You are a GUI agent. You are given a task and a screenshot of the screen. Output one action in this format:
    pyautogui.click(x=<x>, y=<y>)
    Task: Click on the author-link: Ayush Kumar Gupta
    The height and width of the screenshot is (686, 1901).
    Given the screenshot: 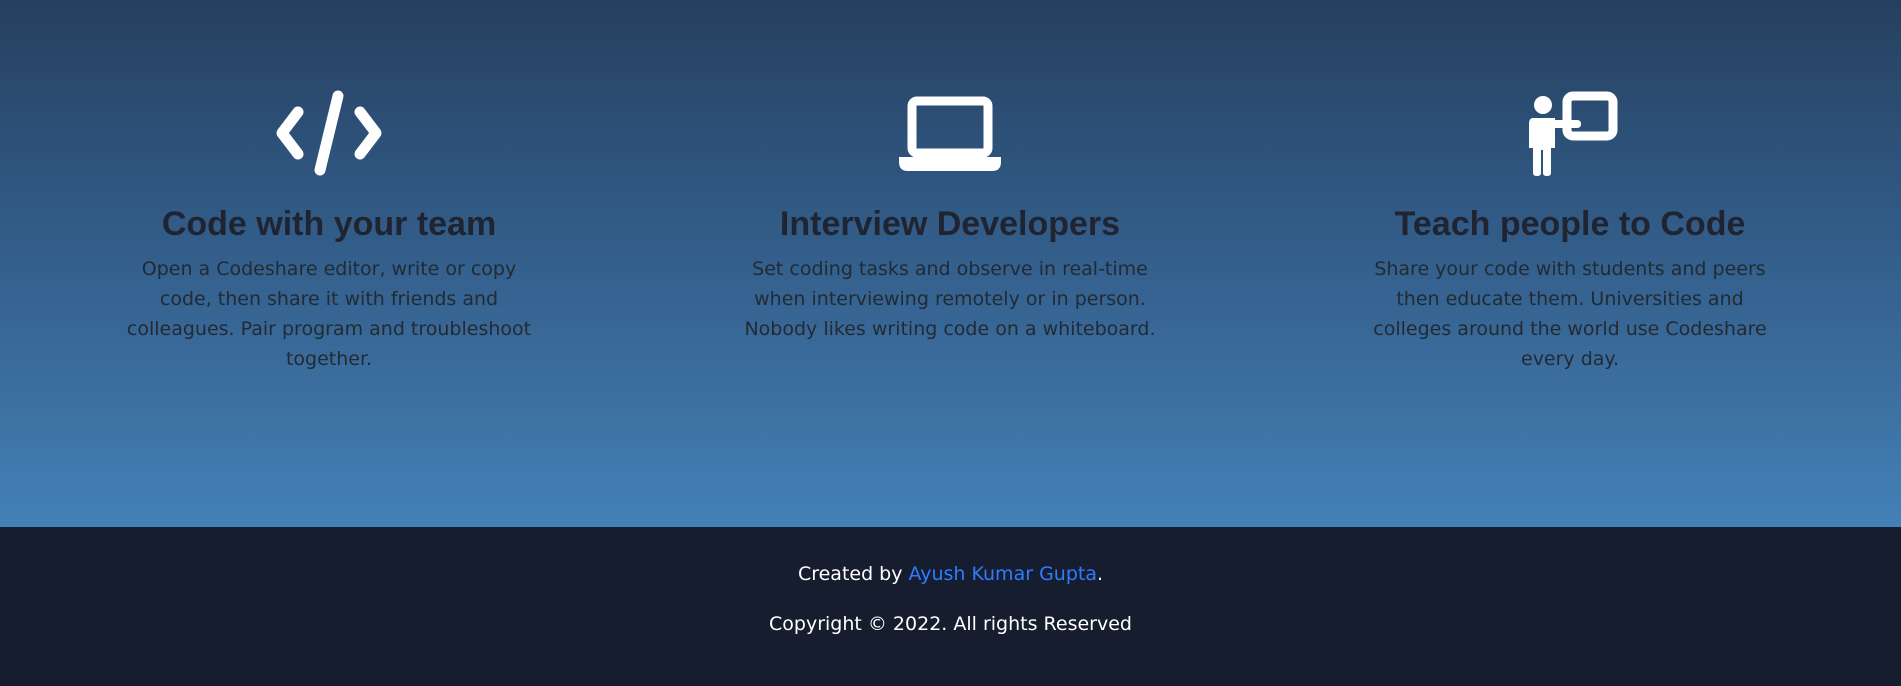 What is the action you would take?
    pyautogui.click(x=1003, y=574)
    